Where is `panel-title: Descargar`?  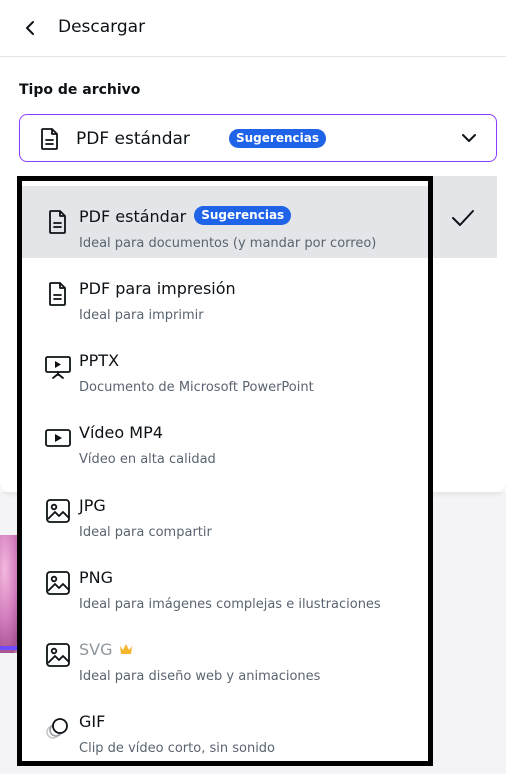 panel-title: Descargar is located at coordinates (102, 27).